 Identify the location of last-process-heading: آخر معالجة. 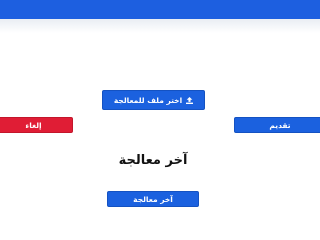
(153, 160).